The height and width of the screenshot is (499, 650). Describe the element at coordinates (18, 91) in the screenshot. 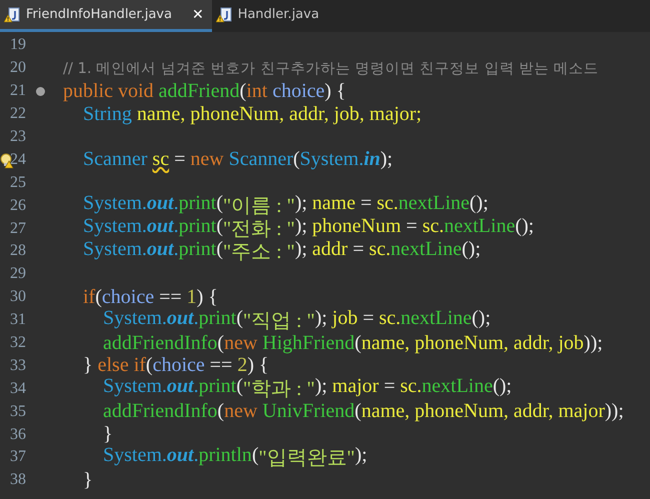

I see `line-number: 21` at that location.